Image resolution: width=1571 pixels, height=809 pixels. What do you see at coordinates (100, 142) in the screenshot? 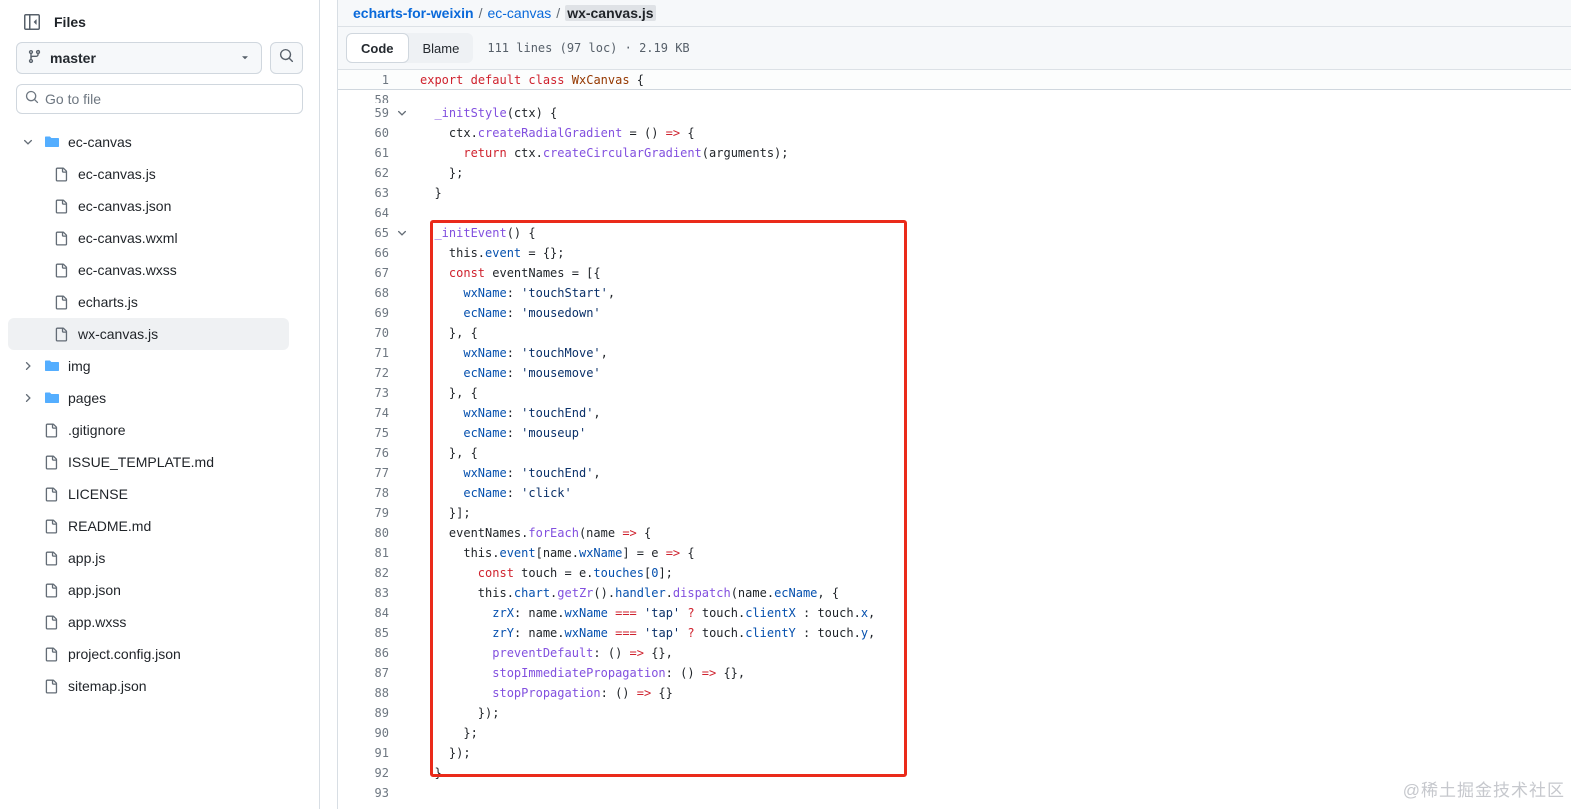
I see `tree-item-label: ec-canvas` at bounding box center [100, 142].